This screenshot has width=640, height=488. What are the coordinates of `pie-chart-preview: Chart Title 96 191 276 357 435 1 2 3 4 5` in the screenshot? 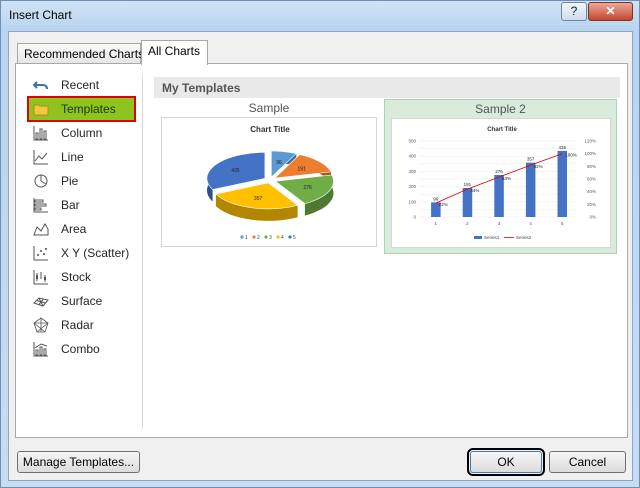 It's located at (270, 183).